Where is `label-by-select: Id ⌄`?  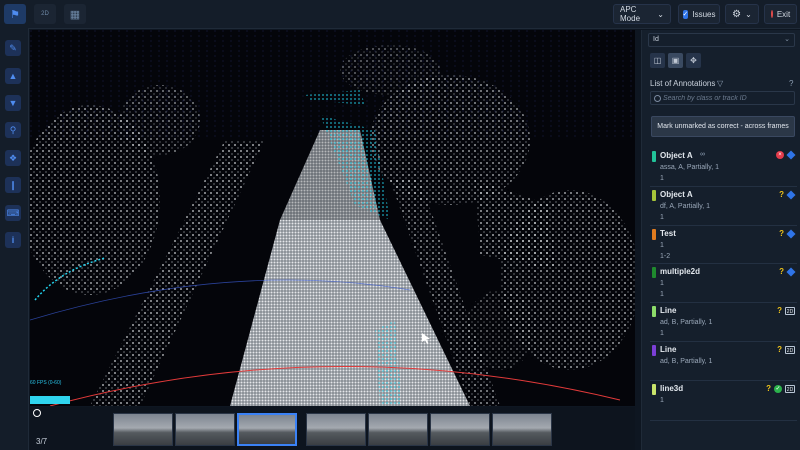 label-by-select: Id ⌄ is located at coordinates (721, 40).